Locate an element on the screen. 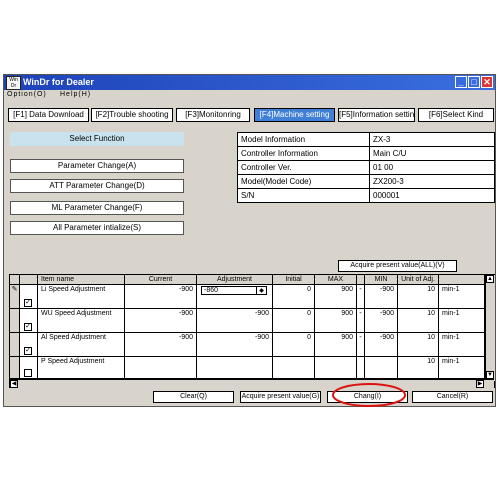 The width and height of the screenshot is (500, 500). menu-option: Option(O) is located at coordinates (27, 94).